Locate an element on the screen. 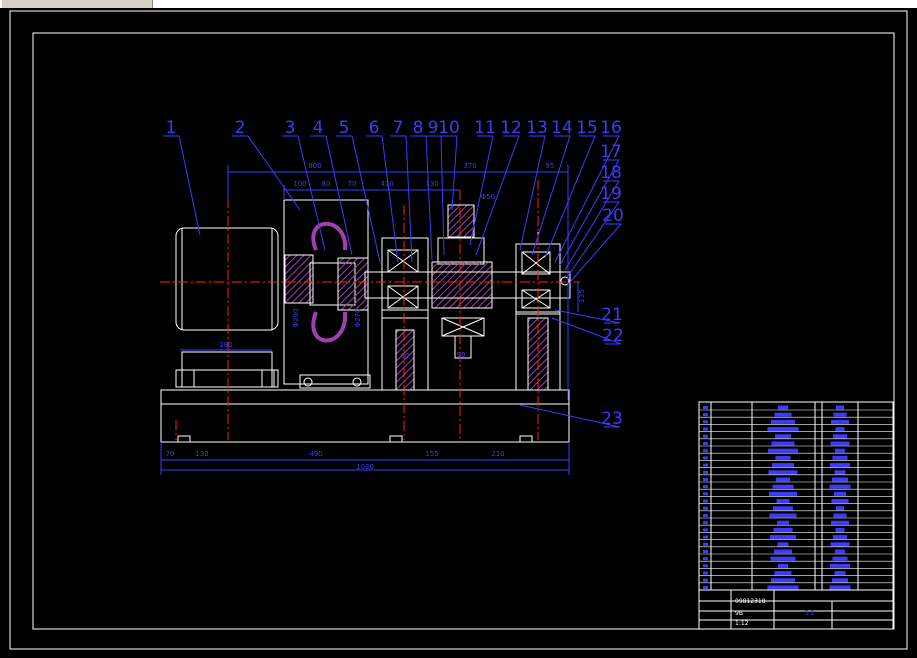 The image size is (917, 658). dim-top-far-right: 95 is located at coordinates (550, 166).